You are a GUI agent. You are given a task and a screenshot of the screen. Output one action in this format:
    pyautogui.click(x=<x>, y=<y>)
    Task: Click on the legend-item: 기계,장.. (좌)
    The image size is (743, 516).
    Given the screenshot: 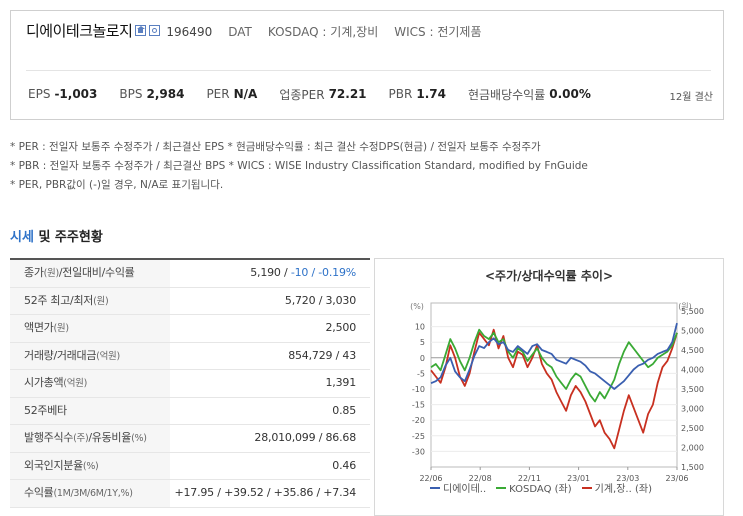 What is the action you would take?
    pyautogui.click(x=616, y=487)
    